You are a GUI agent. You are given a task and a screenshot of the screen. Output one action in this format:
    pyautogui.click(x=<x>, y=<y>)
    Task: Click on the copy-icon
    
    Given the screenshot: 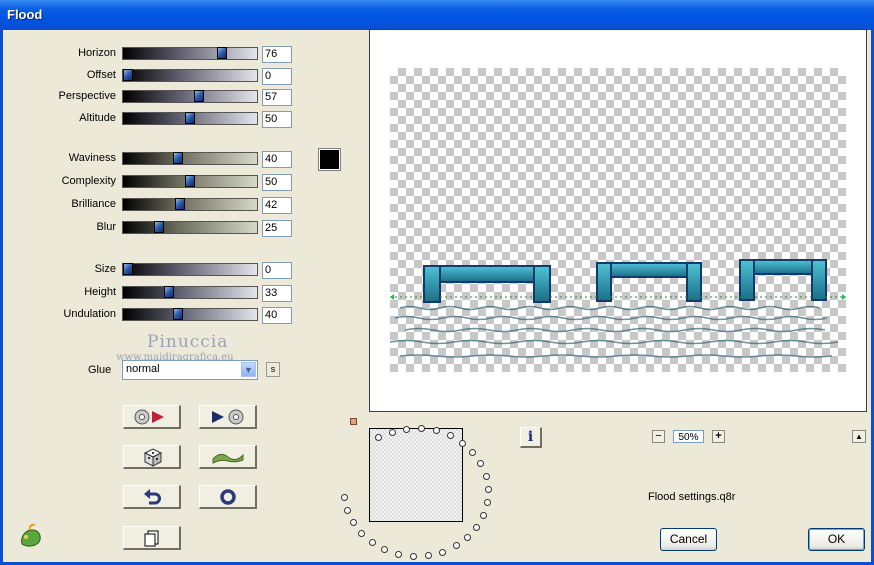 What is the action you would take?
    pyautogui.click(x=151, y=538)
    